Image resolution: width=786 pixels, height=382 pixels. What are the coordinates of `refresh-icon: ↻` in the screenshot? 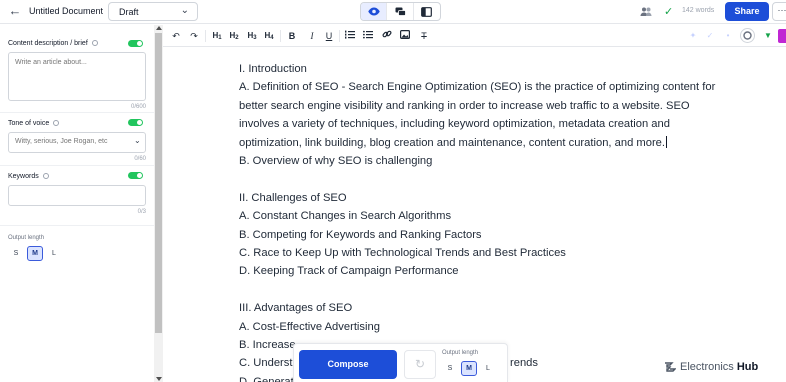 It's located at (420, 364).